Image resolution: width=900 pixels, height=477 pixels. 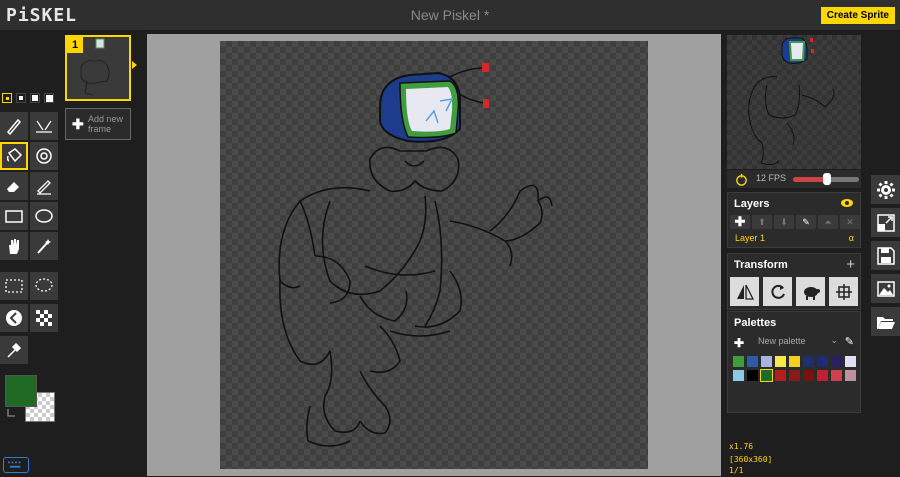 What do you see at coordinates (777, 291) in the screenshot?
I see `rotate-button` at bounding box center [777, 291].